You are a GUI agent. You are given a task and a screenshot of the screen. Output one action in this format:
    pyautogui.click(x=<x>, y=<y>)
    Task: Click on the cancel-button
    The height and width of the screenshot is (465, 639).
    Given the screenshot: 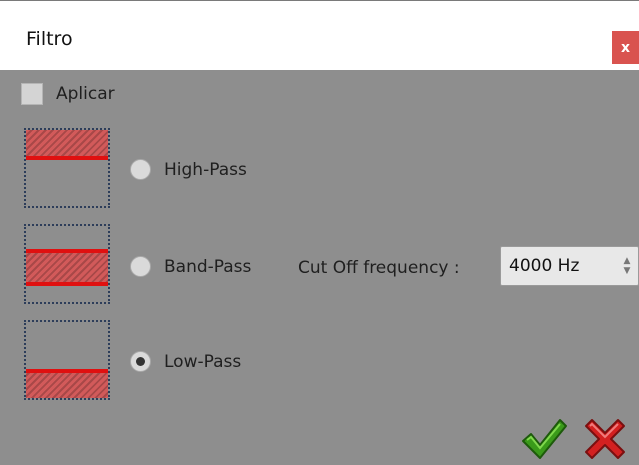 What is the action you would take?
    pyautogui.click(x=605, y=439)
    